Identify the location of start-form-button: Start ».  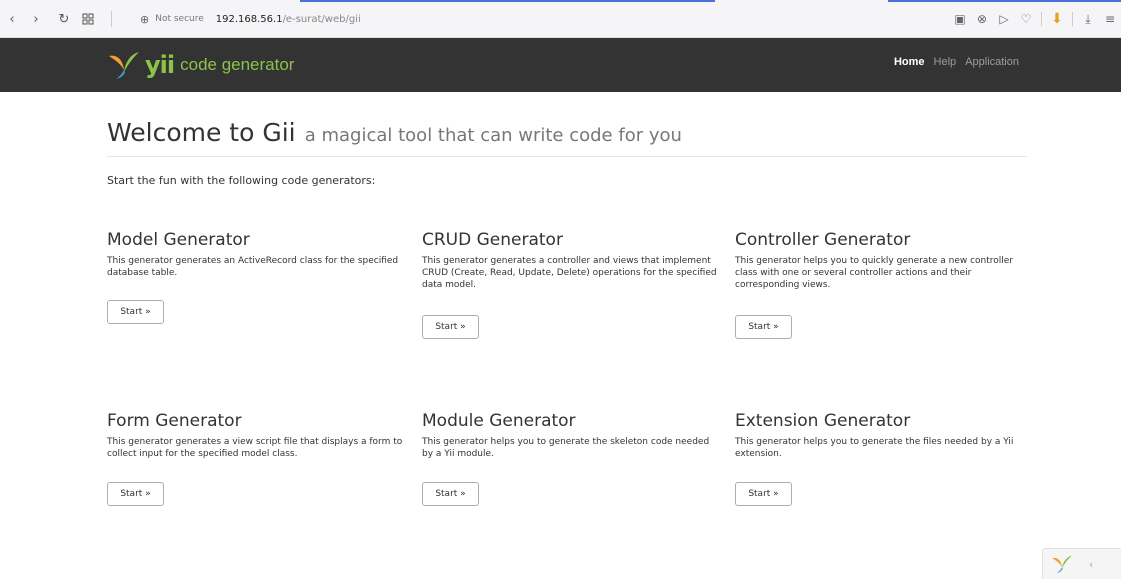
(135, 494).